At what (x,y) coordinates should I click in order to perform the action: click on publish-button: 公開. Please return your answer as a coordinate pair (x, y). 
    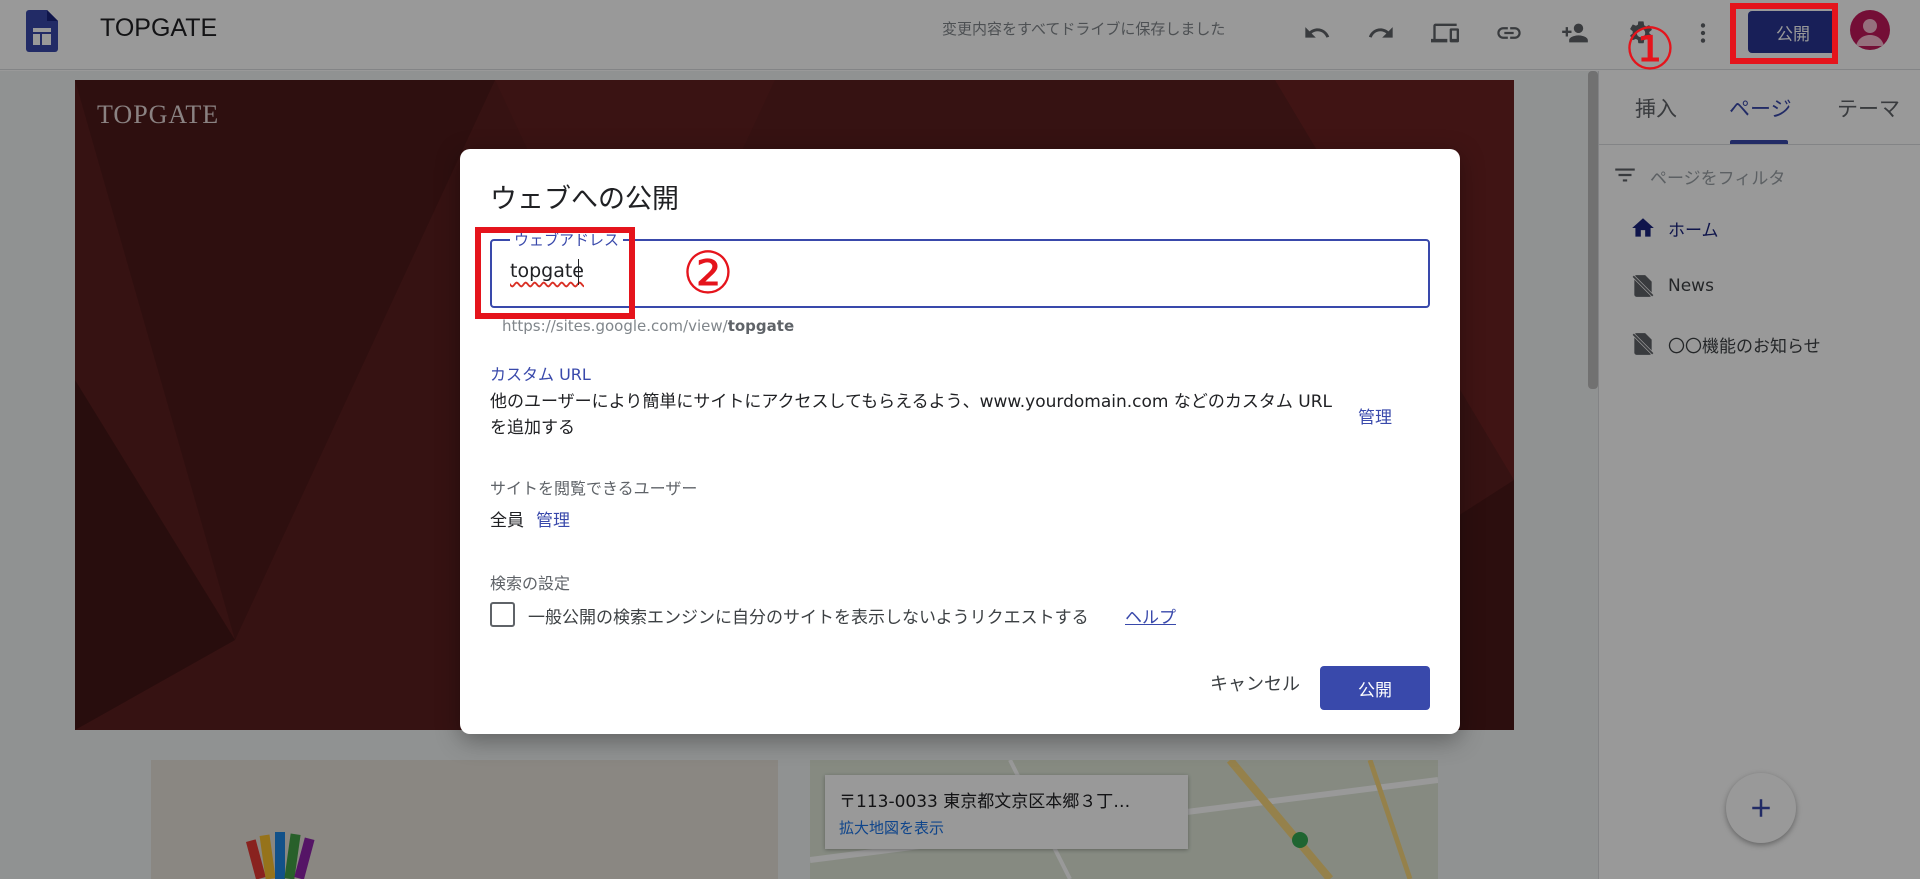
    Looking at the image, I should click on (1375, 688).